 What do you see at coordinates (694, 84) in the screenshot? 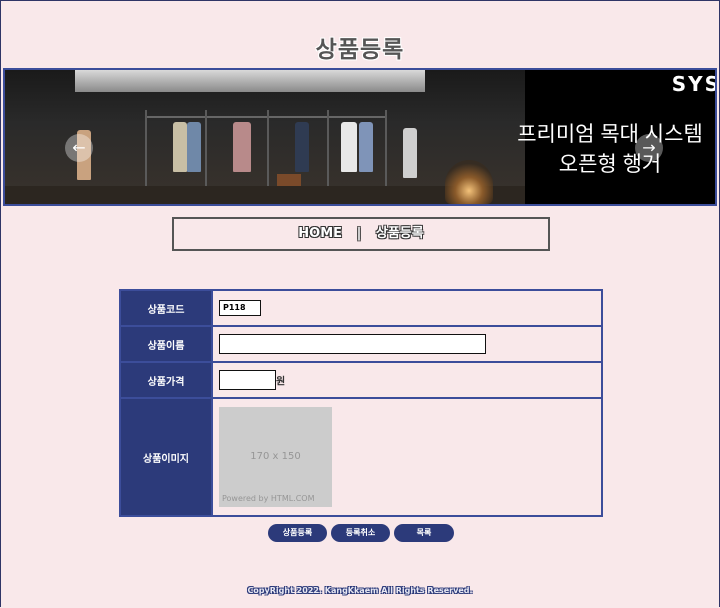
I see `banner-brand: SYS` at bounding box center [694, 84].